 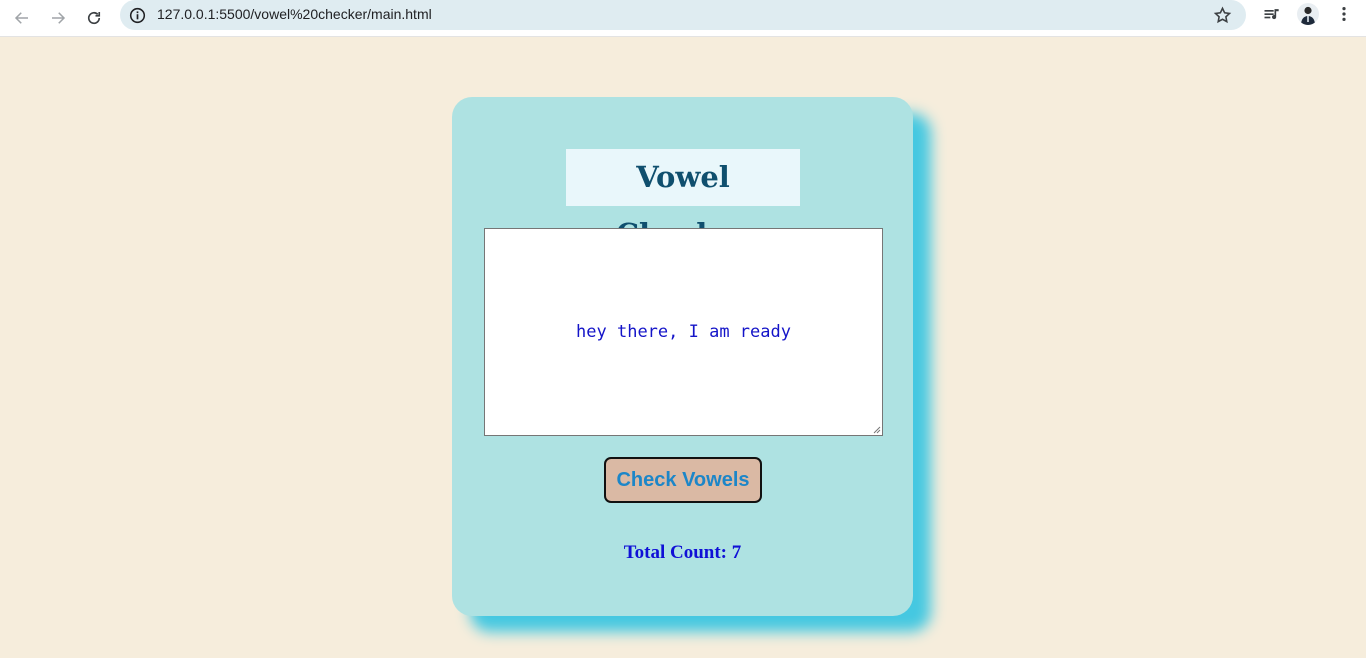 I want to click on url-text: 127.0.0.1:5500/vowel%20checker/main.html, so click(x=294, y=14).